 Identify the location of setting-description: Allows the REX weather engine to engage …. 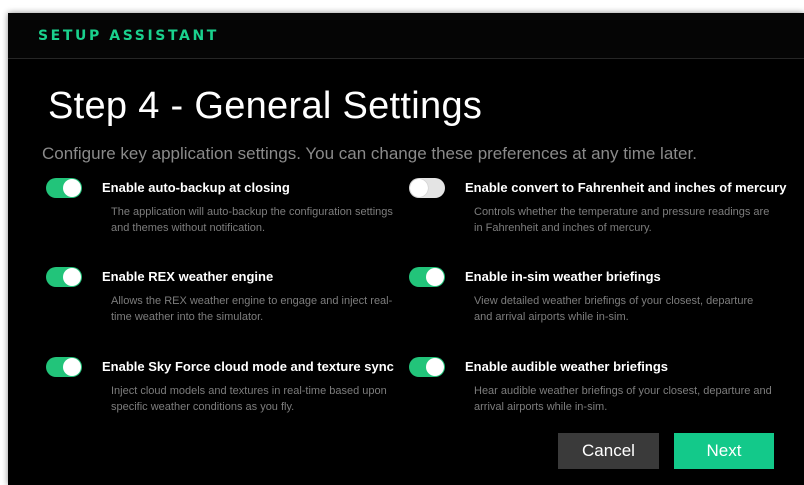
(252, 309).